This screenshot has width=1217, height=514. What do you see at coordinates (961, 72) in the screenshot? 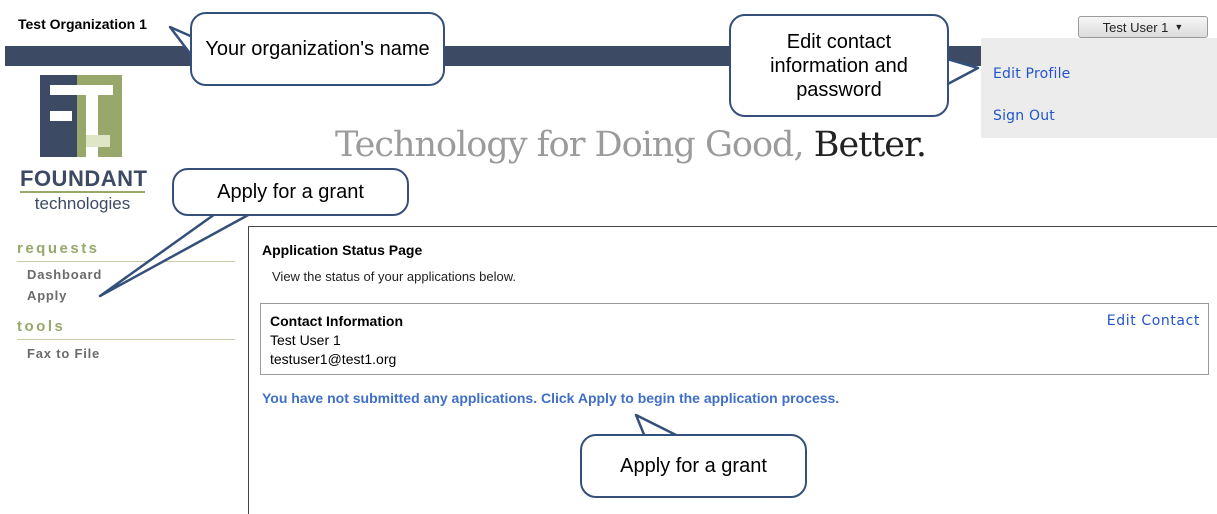
I see `callout-tail-edit` at bounding box center [961, 72].